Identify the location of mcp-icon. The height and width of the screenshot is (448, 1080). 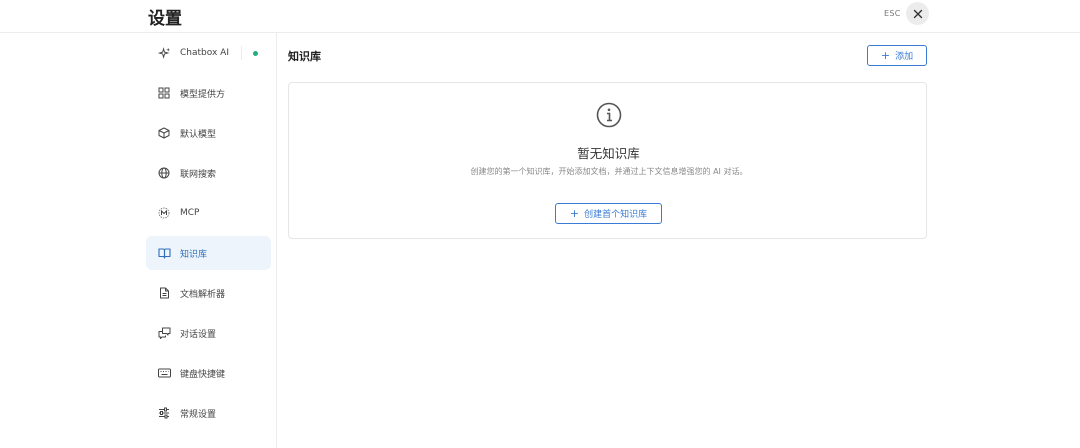
(164, 213).